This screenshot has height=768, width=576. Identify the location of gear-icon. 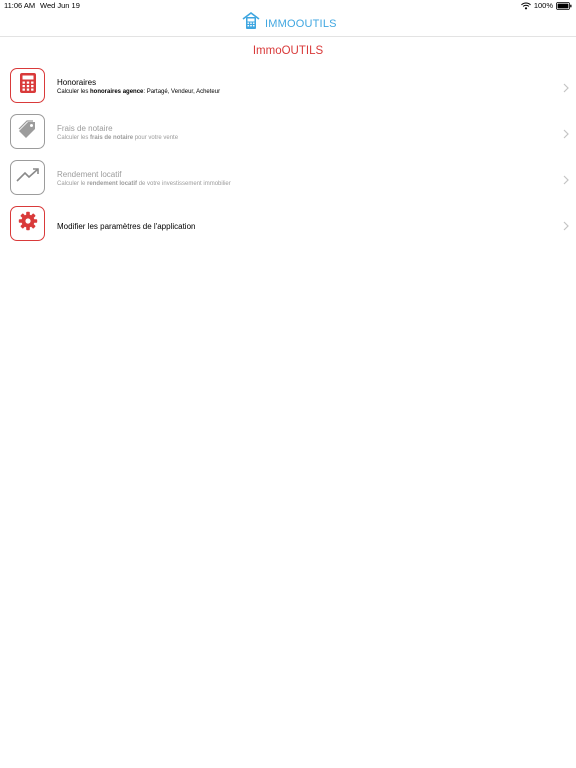
(28, 223).